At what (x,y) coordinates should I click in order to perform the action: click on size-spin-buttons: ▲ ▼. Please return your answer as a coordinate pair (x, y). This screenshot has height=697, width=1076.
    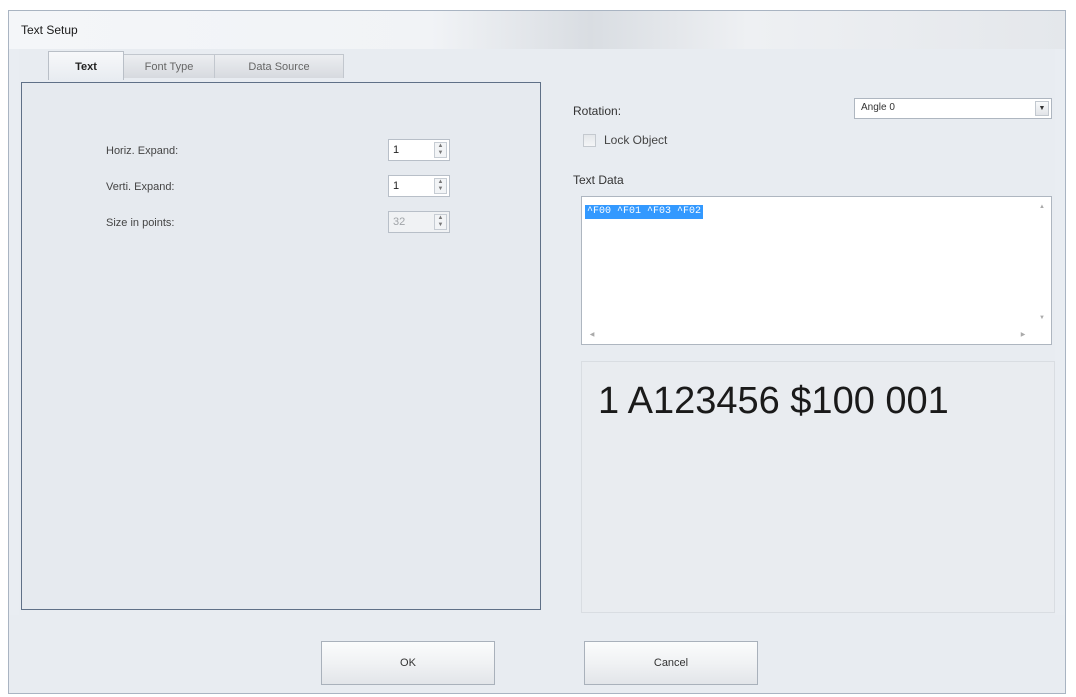
    Looking at the image, I should click on (440, 222).